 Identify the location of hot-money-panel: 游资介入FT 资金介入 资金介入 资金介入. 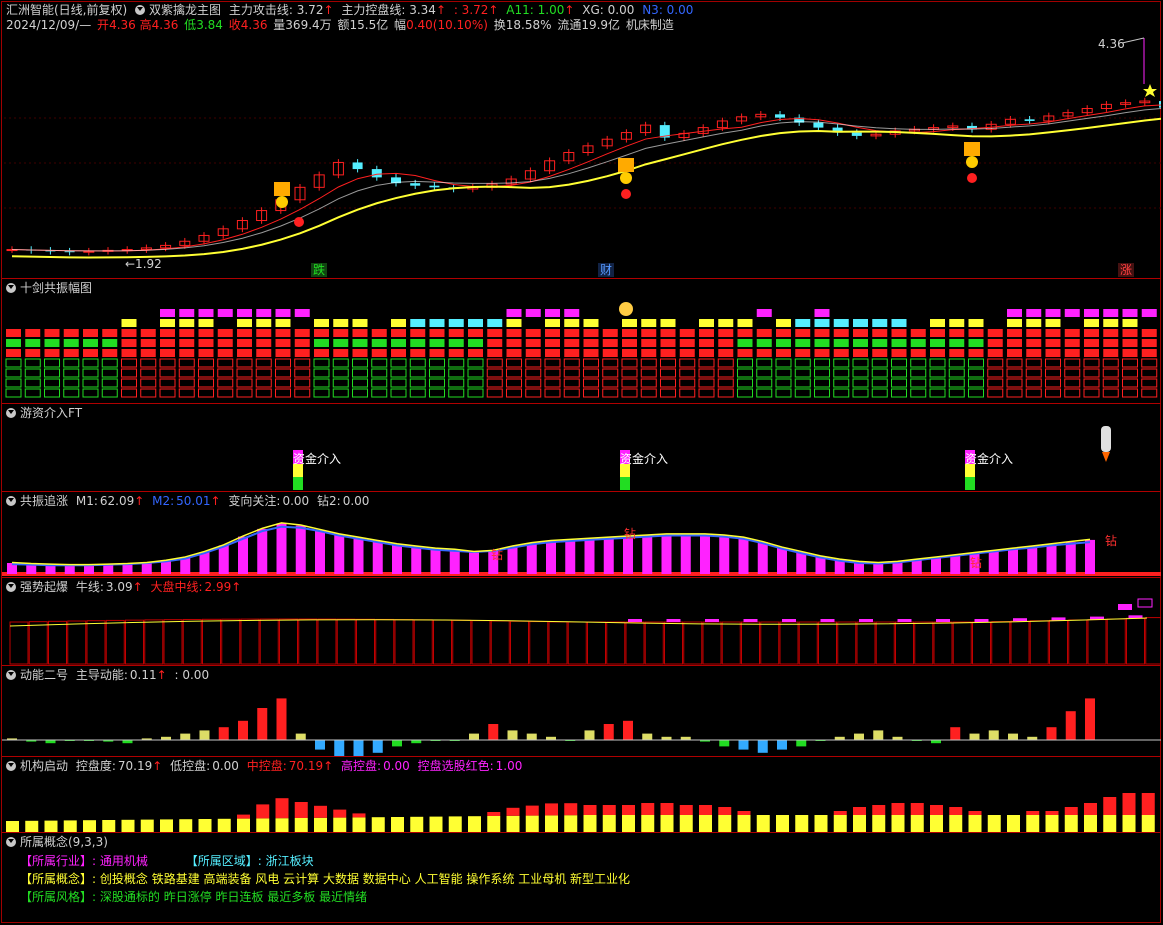
(581, 447).